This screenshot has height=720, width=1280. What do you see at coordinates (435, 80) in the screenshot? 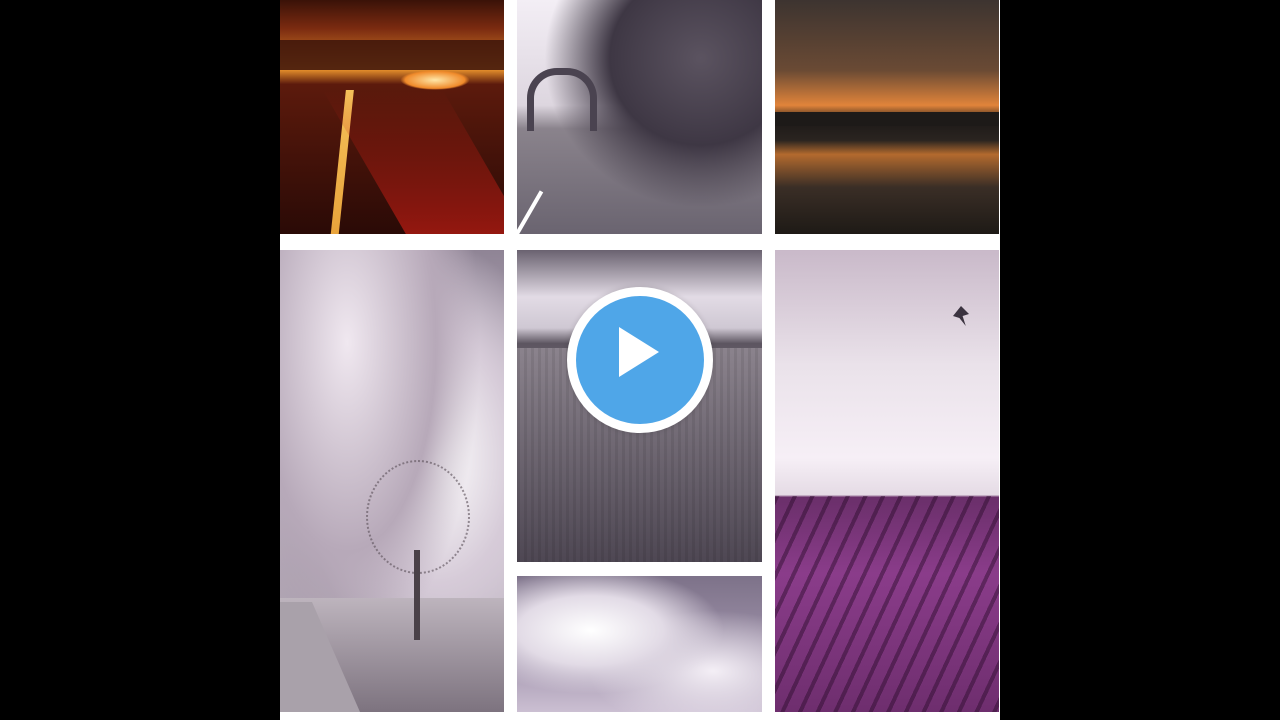
I see `sun-glow` at bounding box center [435, 80].